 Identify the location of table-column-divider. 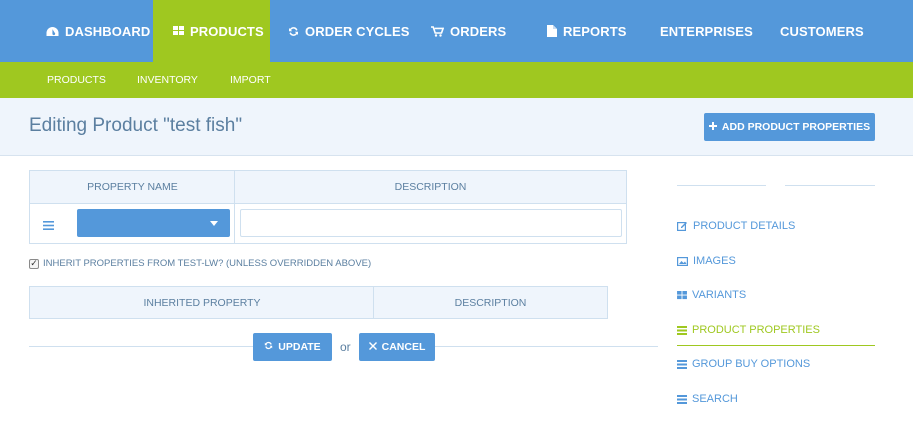
(234, 207).